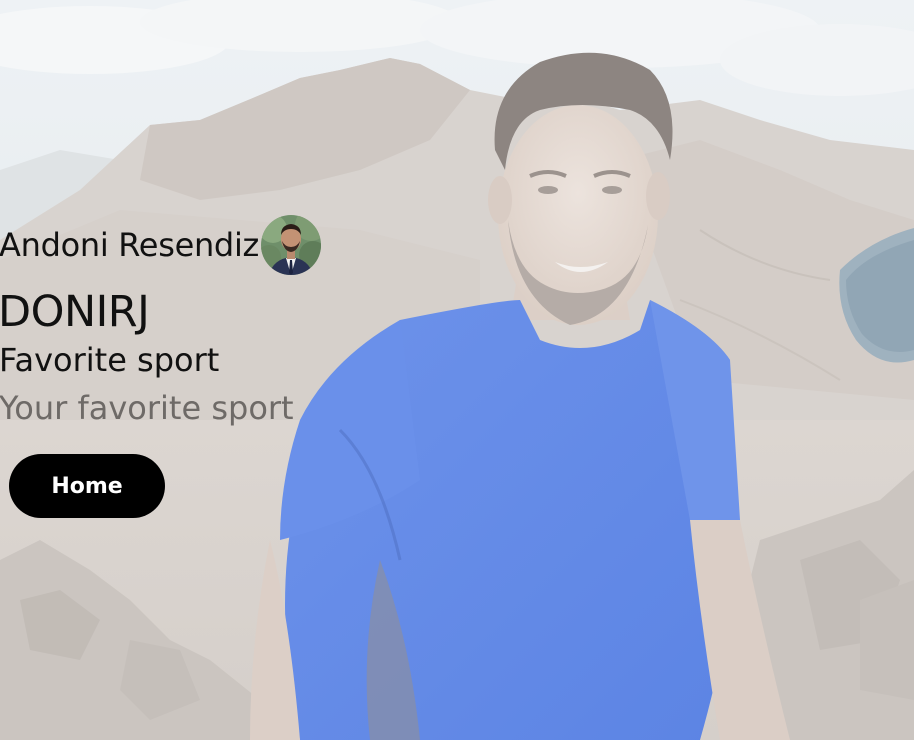 The image size is (914, 740). What do you see at coordinates (87, 486) in the screenshot?
I see `home-button: Home` at bounding box center [87, 486].